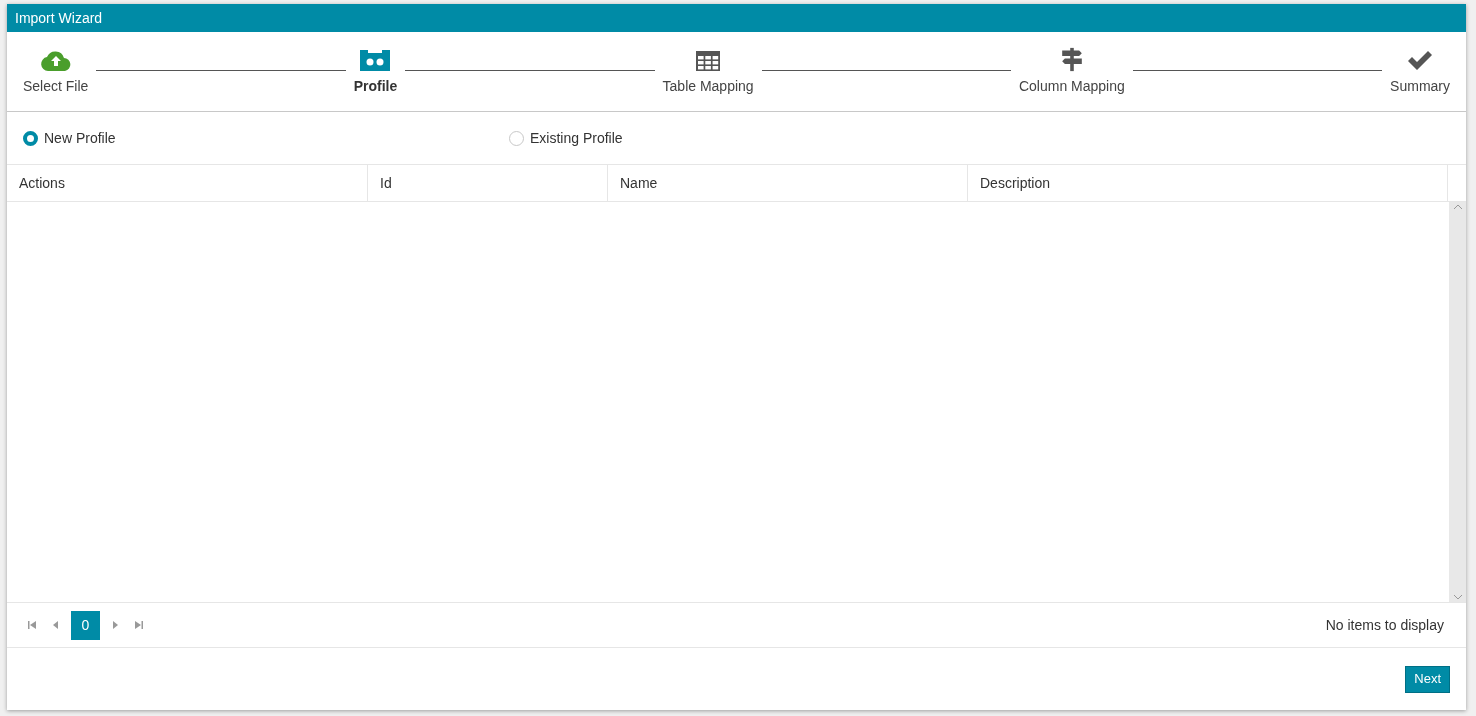 The height and width of the screenshot is (716, 1476). Describe the element at coordinates (736, 18) in the screenshot. I see `window-title: Import Wizard` at that location.